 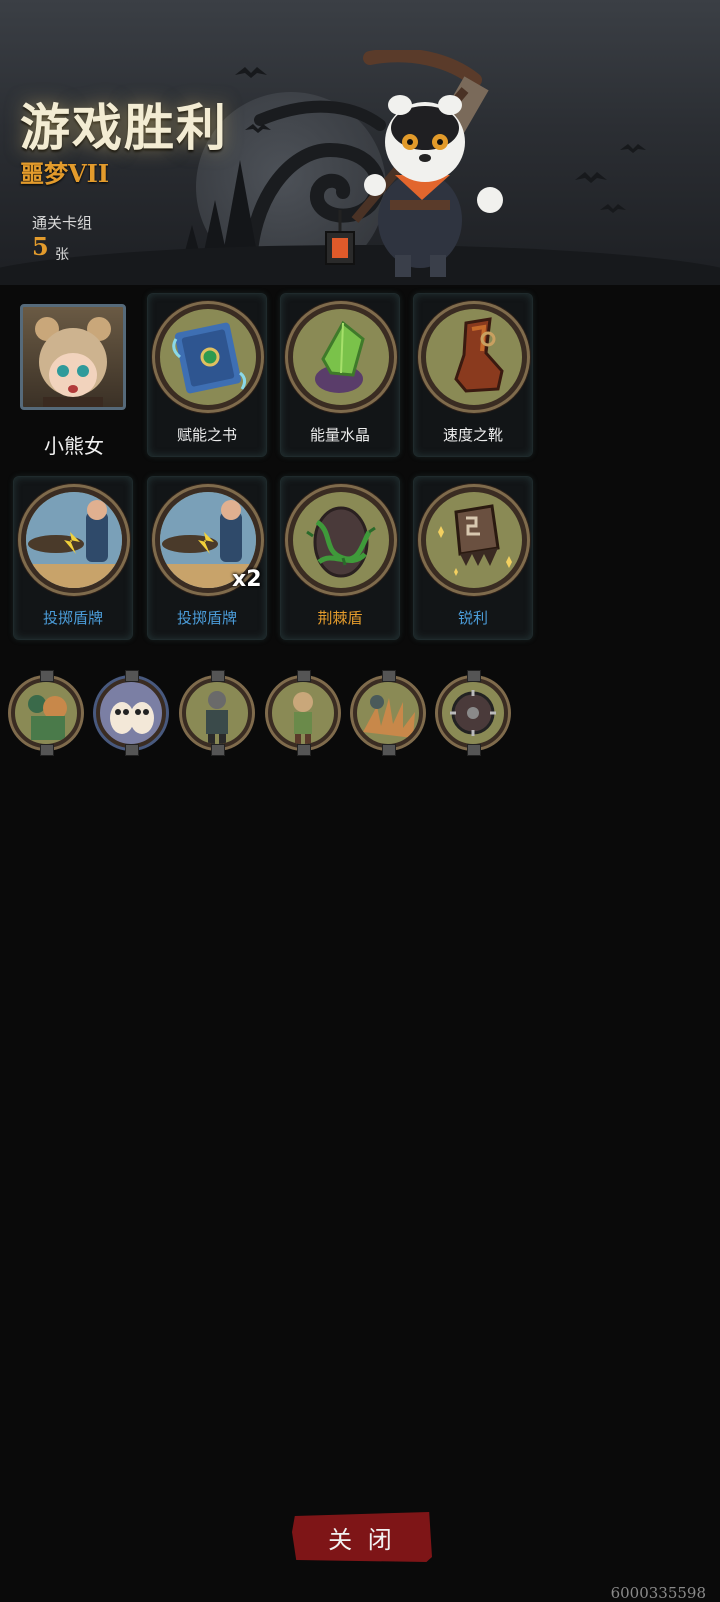 I want to click on card-energy-crystal: 能量水晶, so click(x=340, y=375).